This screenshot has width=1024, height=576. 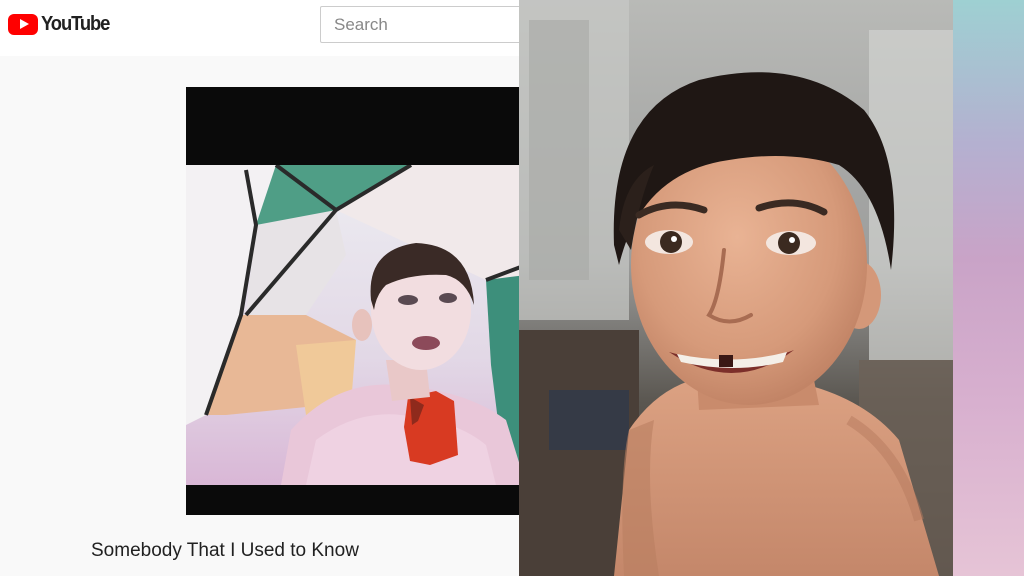 What do you see at coordinates (225, 551) in the screenshot?
I see `video-title: Somebody That I Used to Know` at bounding box center [225, 551].